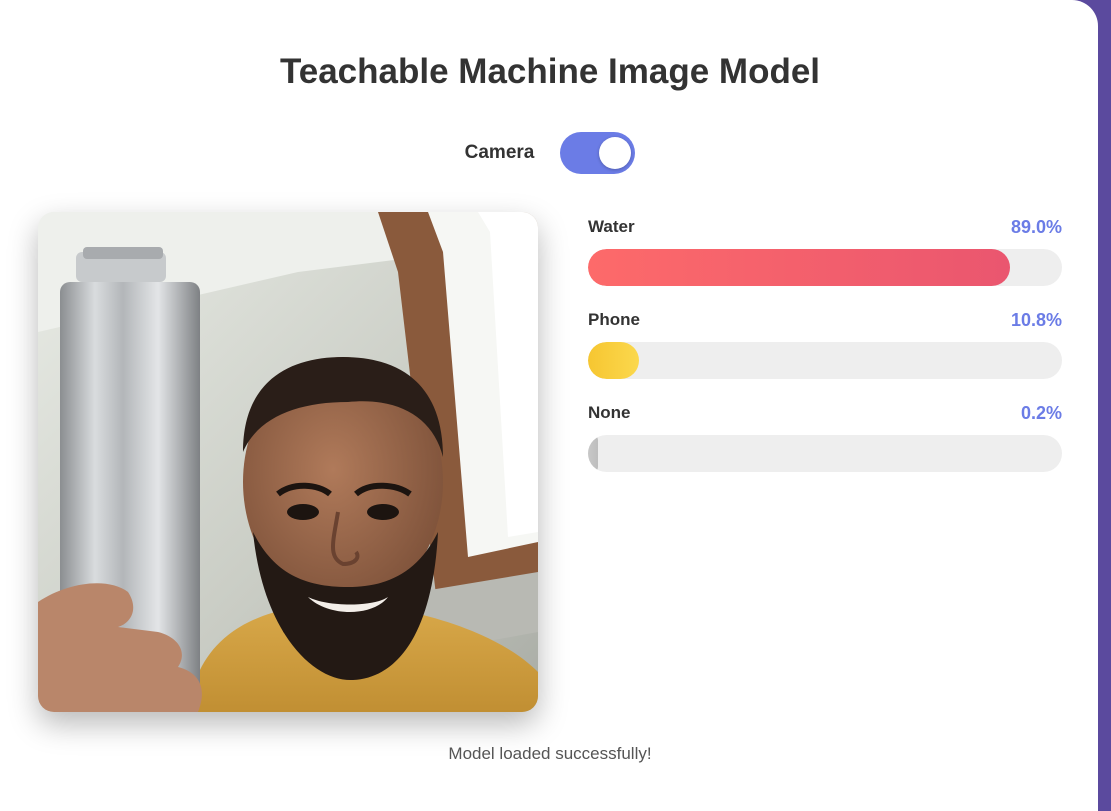  Describe the element at coordinates (825, 320) in the screenshot. I see `prediction-header: Phone 10.8%` at that location.